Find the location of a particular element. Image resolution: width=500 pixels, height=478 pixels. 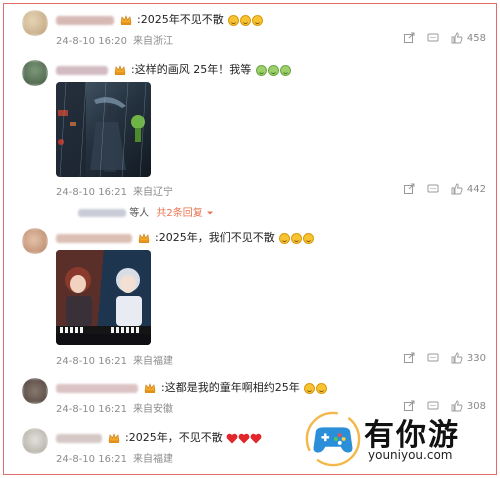

gamepad-icon is located at coordinates (333, 439).